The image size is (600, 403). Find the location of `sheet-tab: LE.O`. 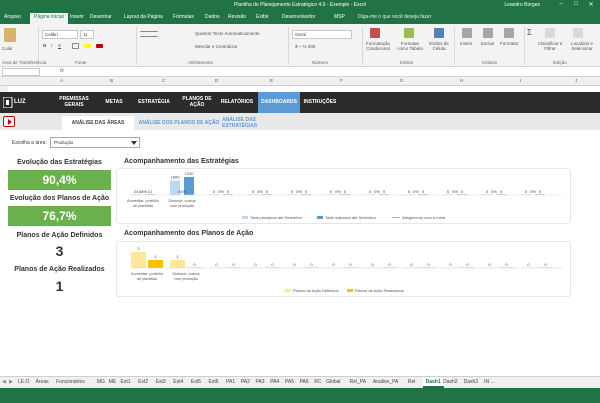

sheet-tab: LE.O is located at coordinates (23, 382).